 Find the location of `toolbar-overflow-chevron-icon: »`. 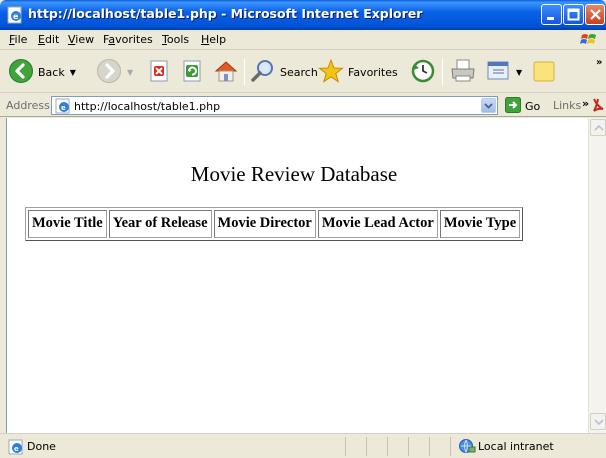

toolbar-overflow-chevron-icon: » is located at coordinates (599, 62).